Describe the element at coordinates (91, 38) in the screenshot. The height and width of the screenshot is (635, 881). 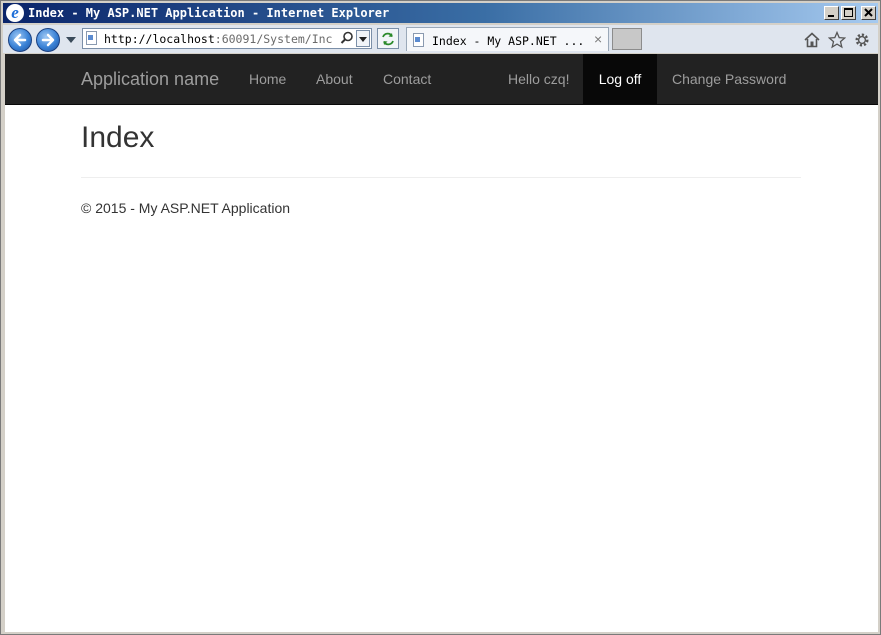
I see `page-icon` at that location.